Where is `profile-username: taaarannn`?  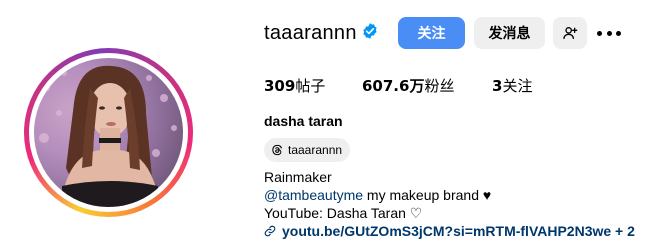 profile-username: taaarannn is located at coordinates (310, 33).